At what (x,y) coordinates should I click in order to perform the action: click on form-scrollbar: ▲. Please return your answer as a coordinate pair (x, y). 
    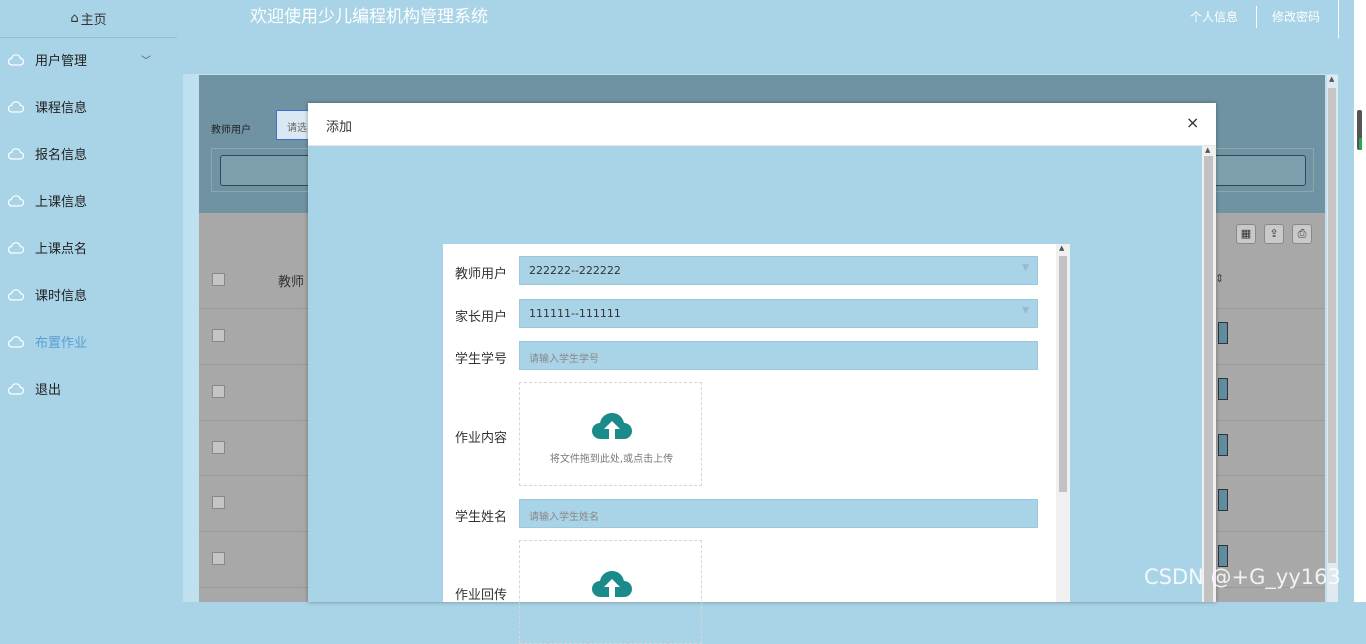
    Looking at the image, I should click on (1063, 423).